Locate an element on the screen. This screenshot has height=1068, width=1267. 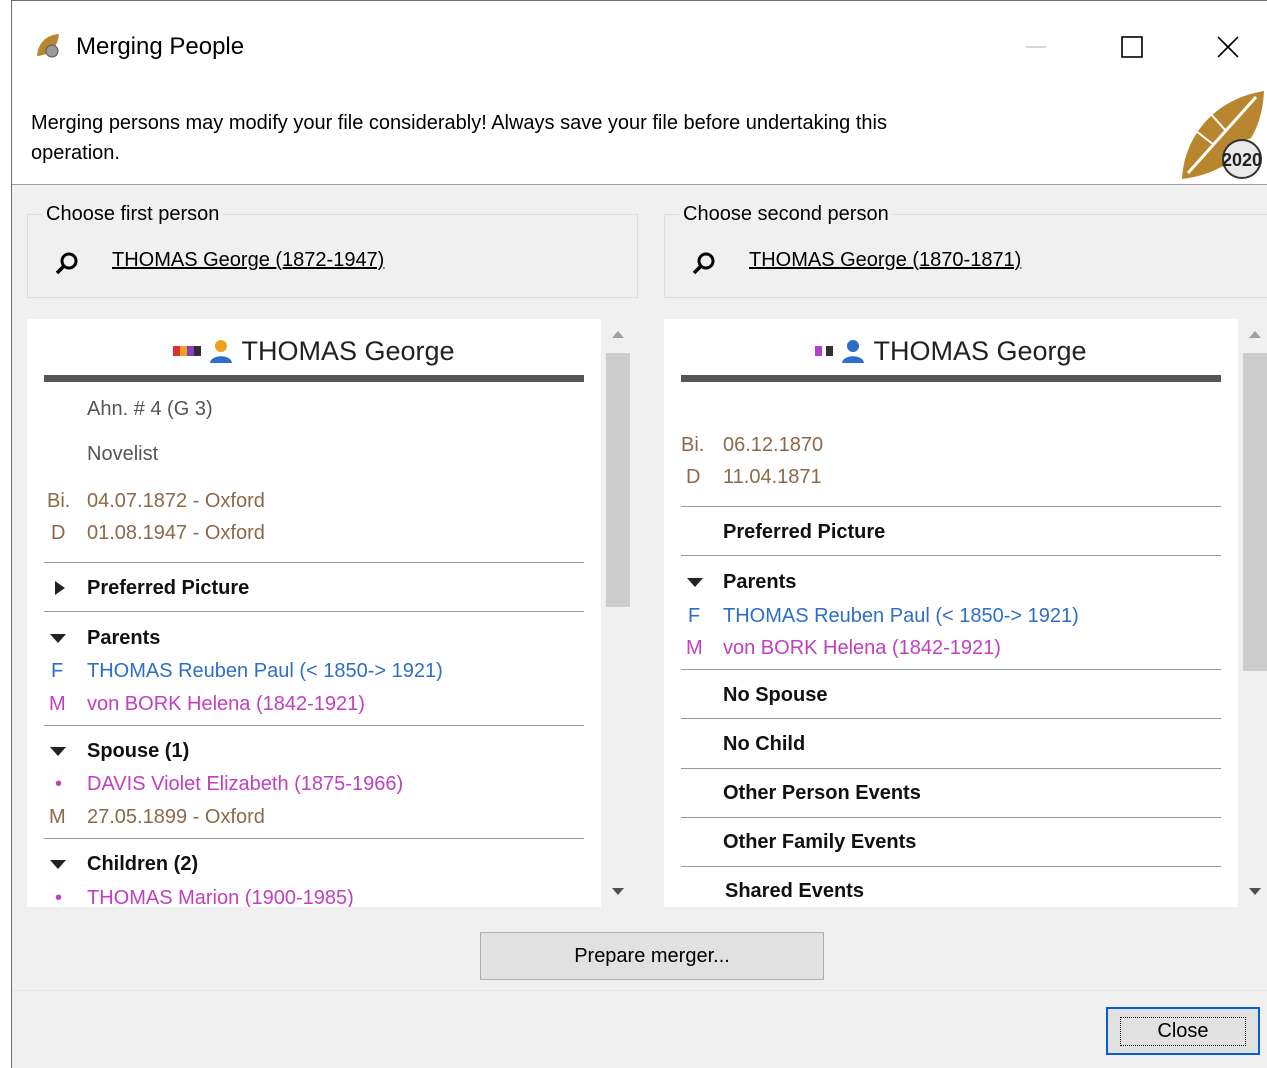
first-person-link: THOMAS George (1872-1947) is located at coordinates (248, 260).